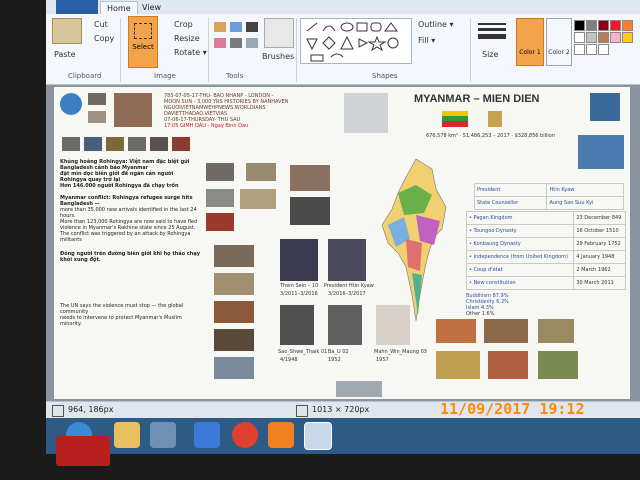 This screenshot has height=480, width=640. I want to click on chrome-icon, so click(245, 435).